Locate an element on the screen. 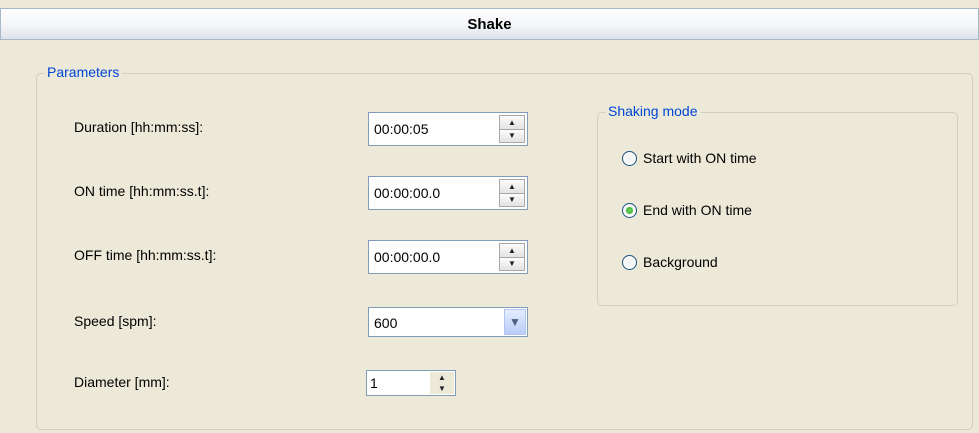 The height and width of the screenshot is (433, 979). shaking-mode-legend: Shaking mode is located at coordinates (653, 111).